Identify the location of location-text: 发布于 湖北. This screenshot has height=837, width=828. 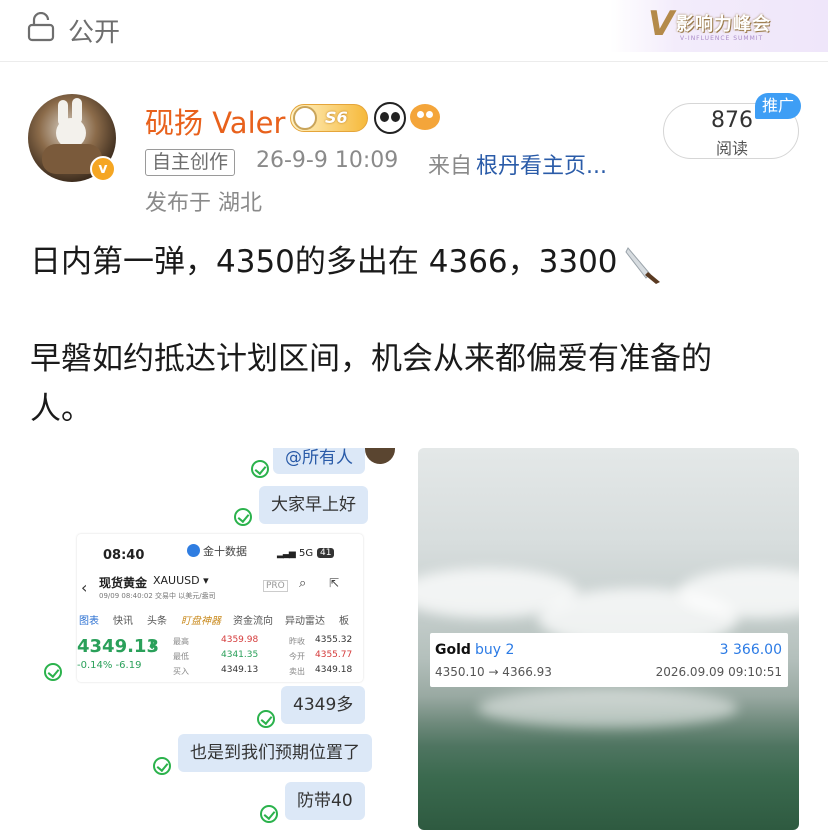
(203, 203).